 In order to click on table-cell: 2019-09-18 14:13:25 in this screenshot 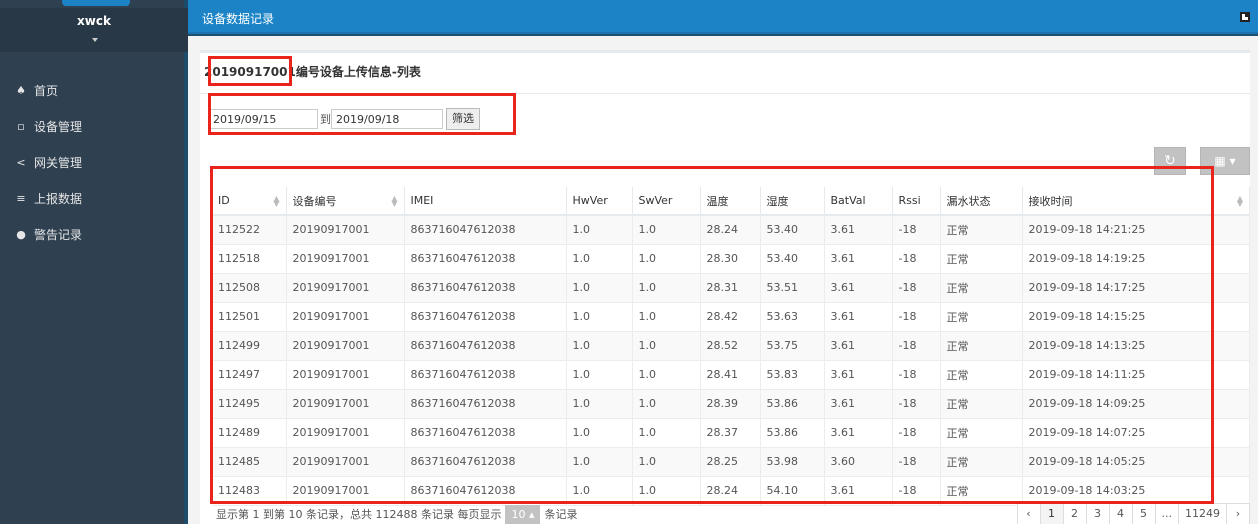, I will do `click(1136, 346)`.